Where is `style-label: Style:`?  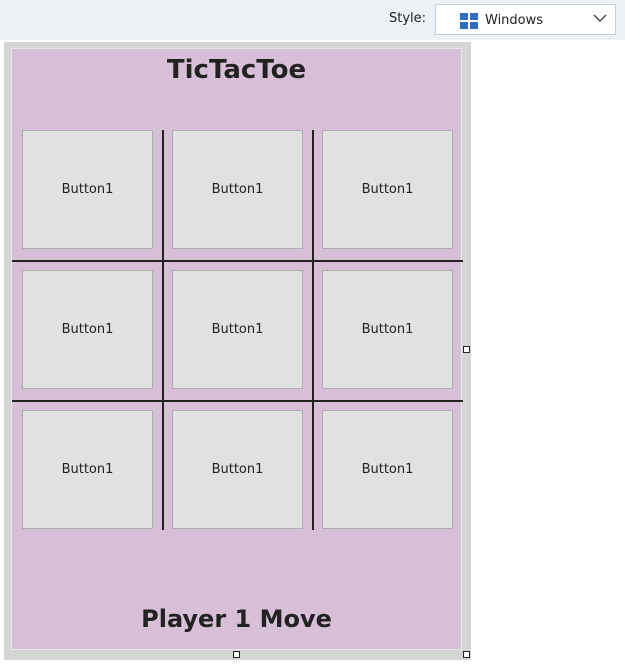 style-label: Style: is located at coordinates (408, 18).